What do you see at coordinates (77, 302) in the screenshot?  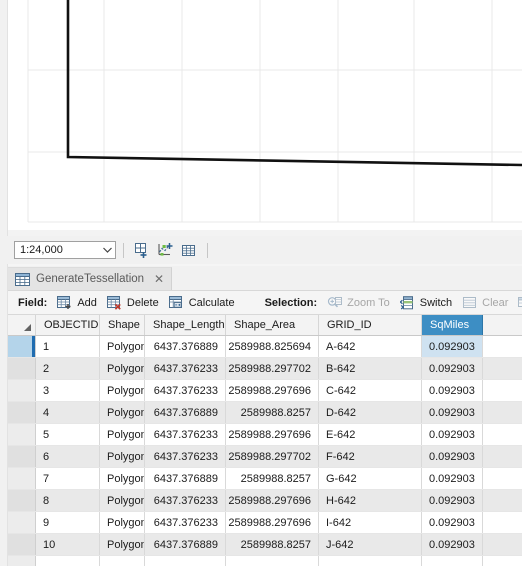 I see `field-add-button: Add` at bounding box center [77, 302].